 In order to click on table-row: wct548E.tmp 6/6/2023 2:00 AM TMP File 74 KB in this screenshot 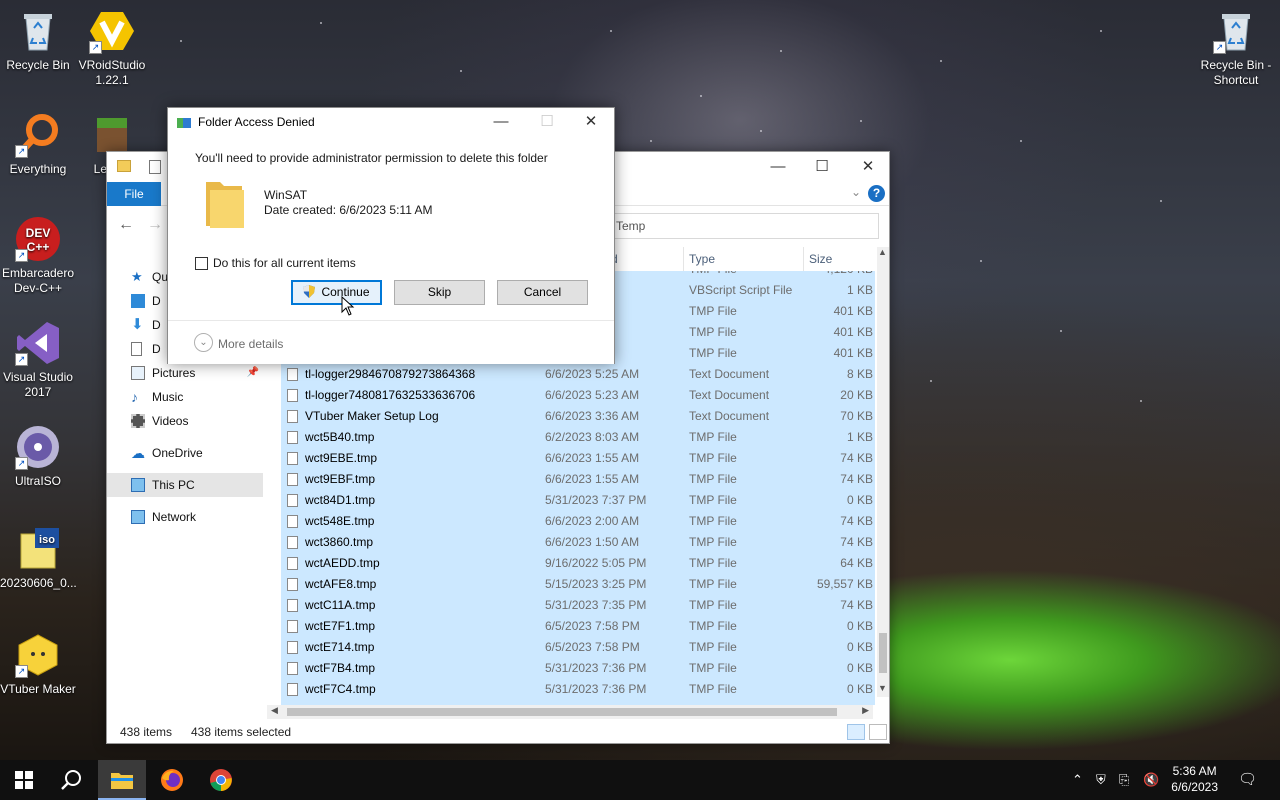, I will do `click(578, 521)`.